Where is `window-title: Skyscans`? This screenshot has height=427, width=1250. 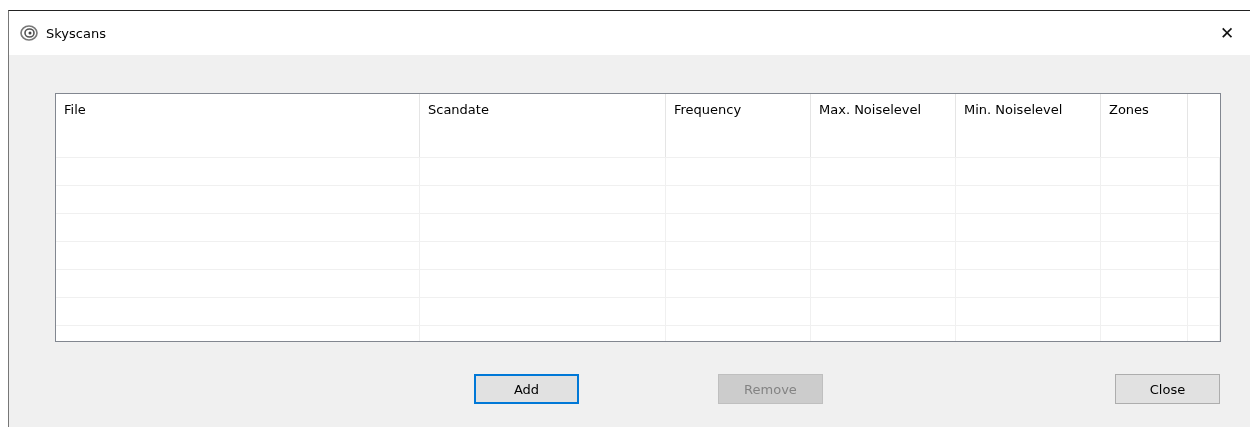 window-title: Skyscans is located at coordinates (76, 33).